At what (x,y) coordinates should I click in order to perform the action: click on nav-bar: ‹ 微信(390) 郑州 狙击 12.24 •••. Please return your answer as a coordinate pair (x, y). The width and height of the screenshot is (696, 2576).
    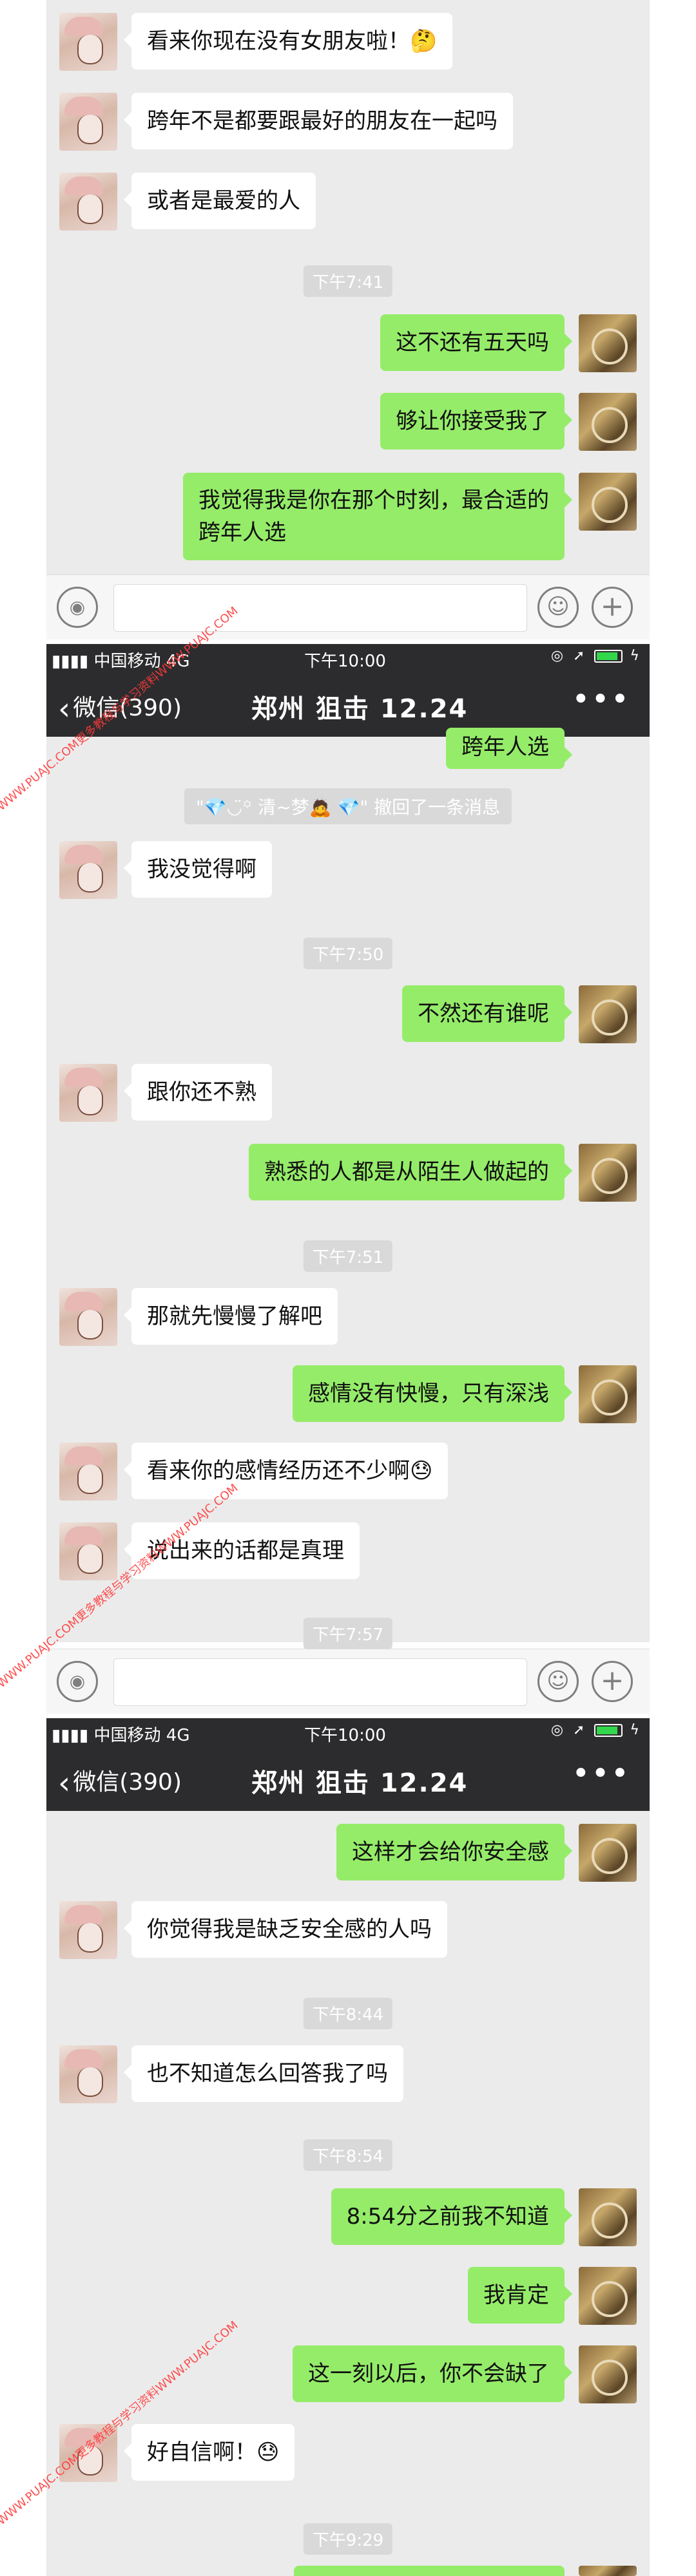
    Looking at the image, I should click on (348, 1777).